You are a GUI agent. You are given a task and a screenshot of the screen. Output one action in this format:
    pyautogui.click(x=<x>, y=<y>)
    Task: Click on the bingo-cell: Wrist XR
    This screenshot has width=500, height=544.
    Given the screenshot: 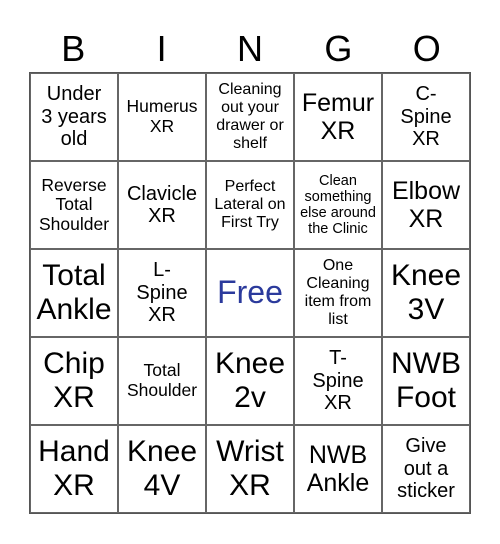 What is the action you would take?
    pyautogui.click(x=250, y=469)
    